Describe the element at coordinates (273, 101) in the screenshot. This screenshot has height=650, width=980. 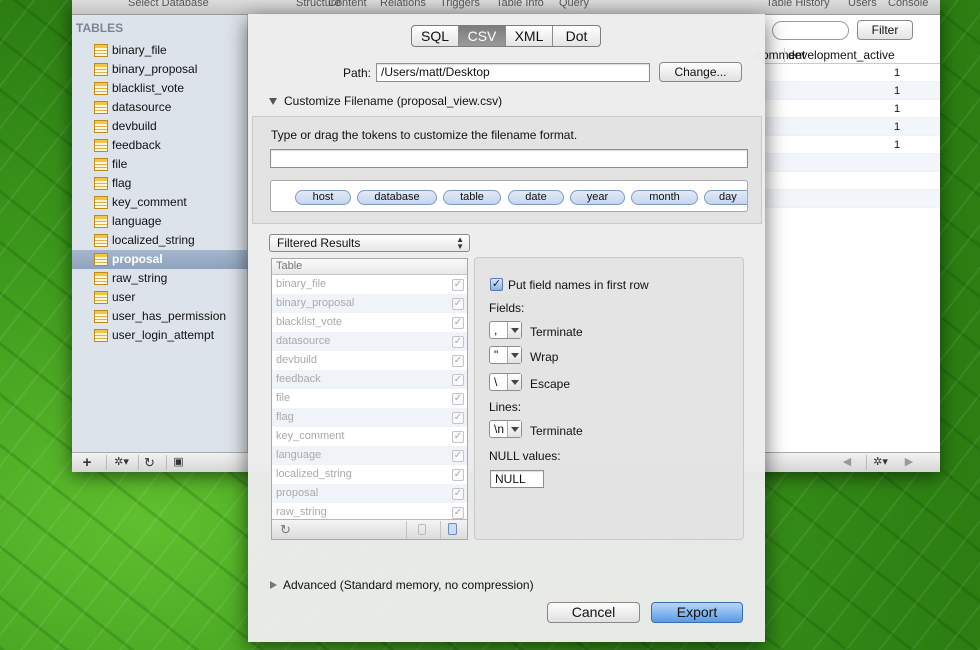
I see `disclosure-open-icon` at that location.